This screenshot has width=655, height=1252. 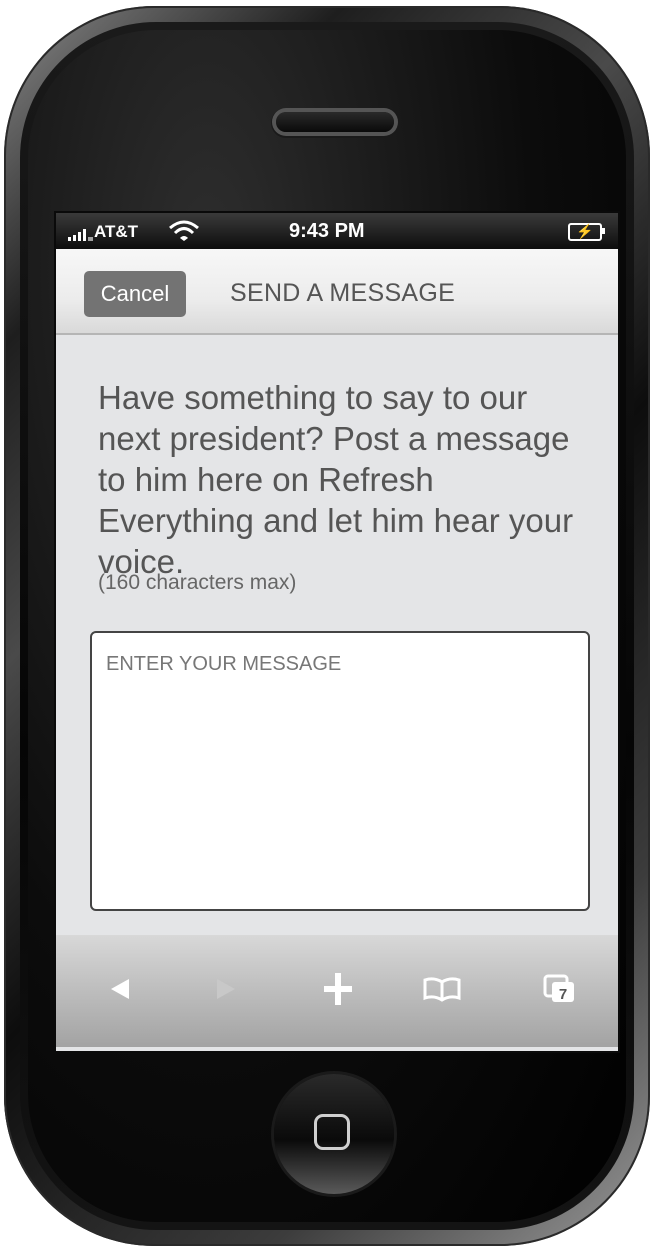 I want to click on bookmarks-book-icon, so click(x=442, y=989).